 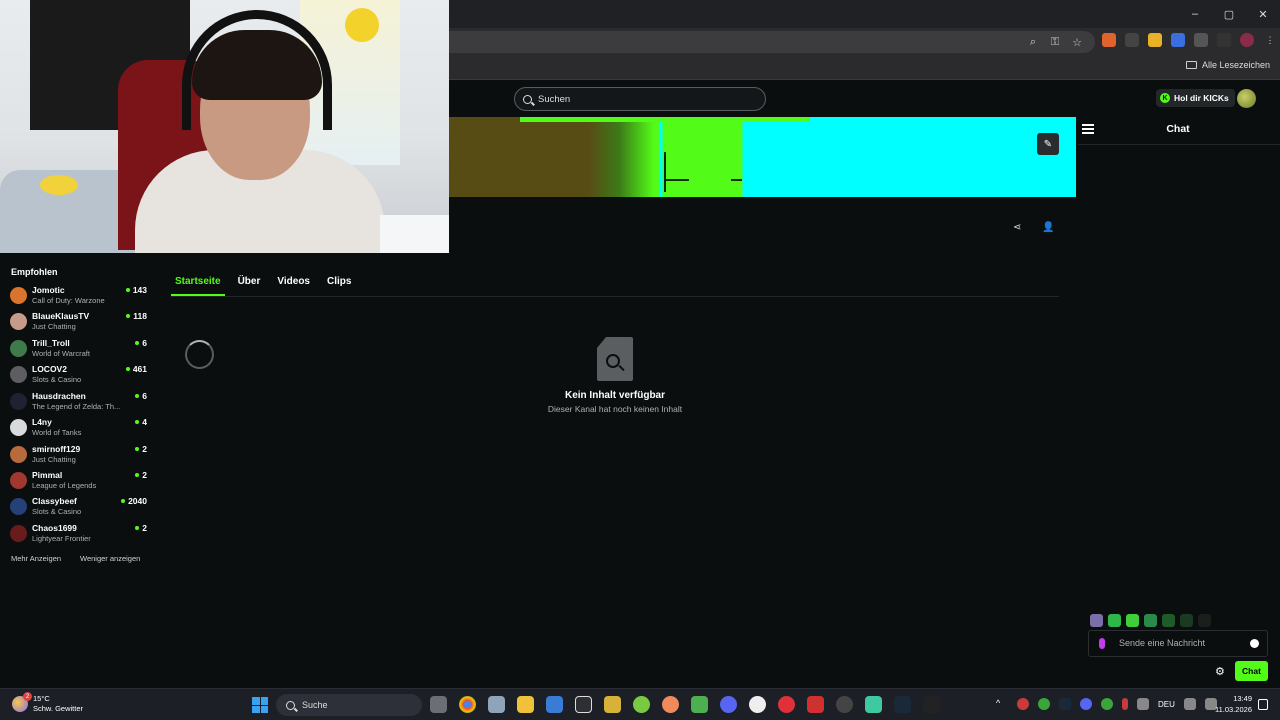 I want to click on address-bar, so click(x=767, y=42).